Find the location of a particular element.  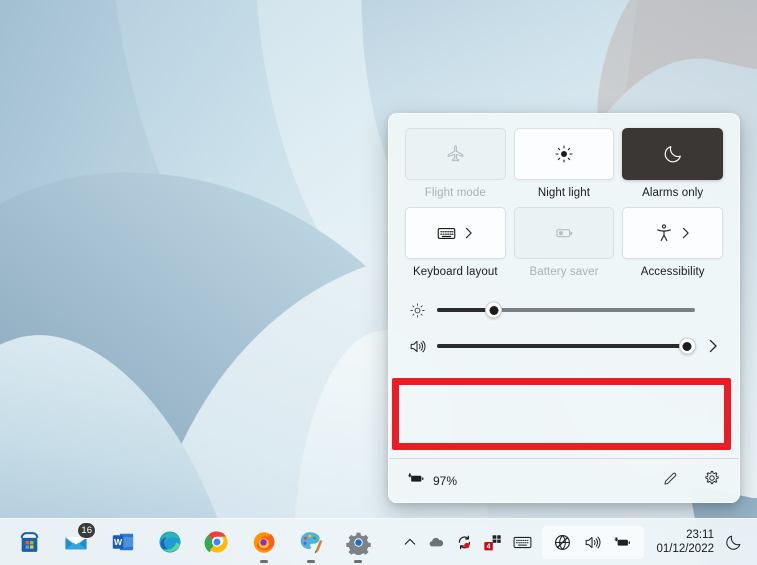

tile-label-accessibility: Accessibility is located at coordinates (672, 272).